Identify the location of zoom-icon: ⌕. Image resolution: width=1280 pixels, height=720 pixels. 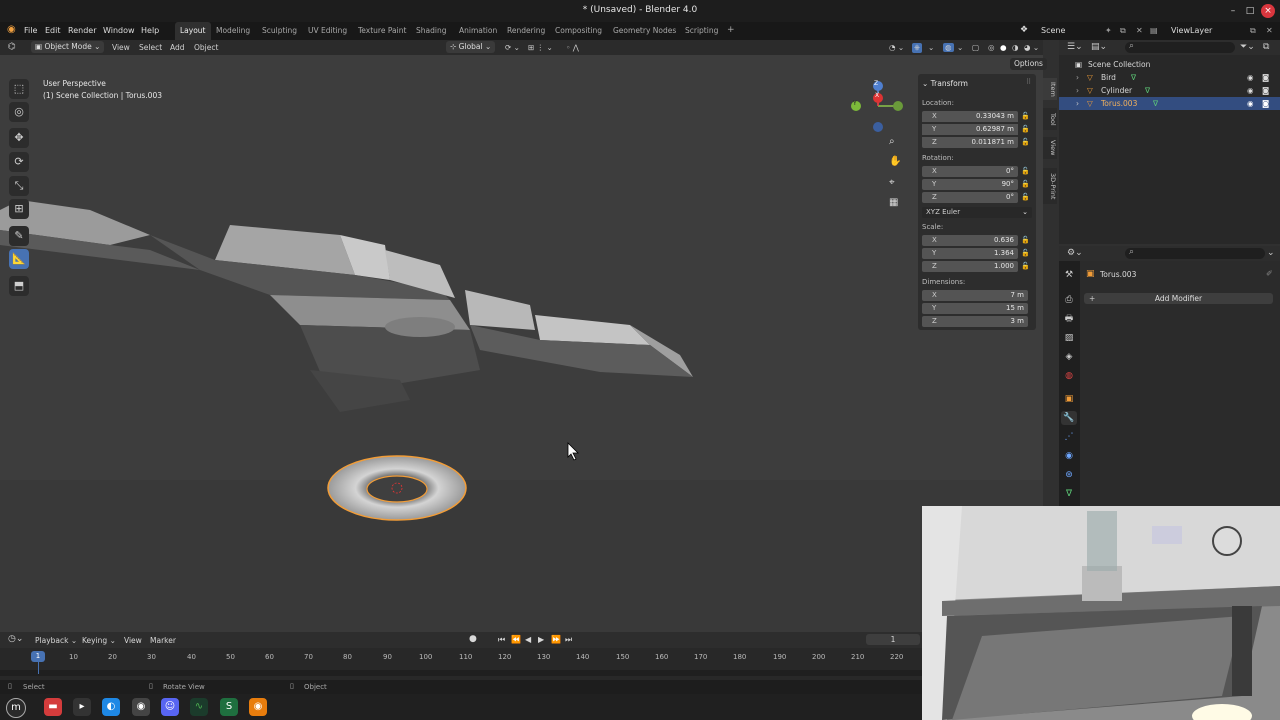
(892, 141).